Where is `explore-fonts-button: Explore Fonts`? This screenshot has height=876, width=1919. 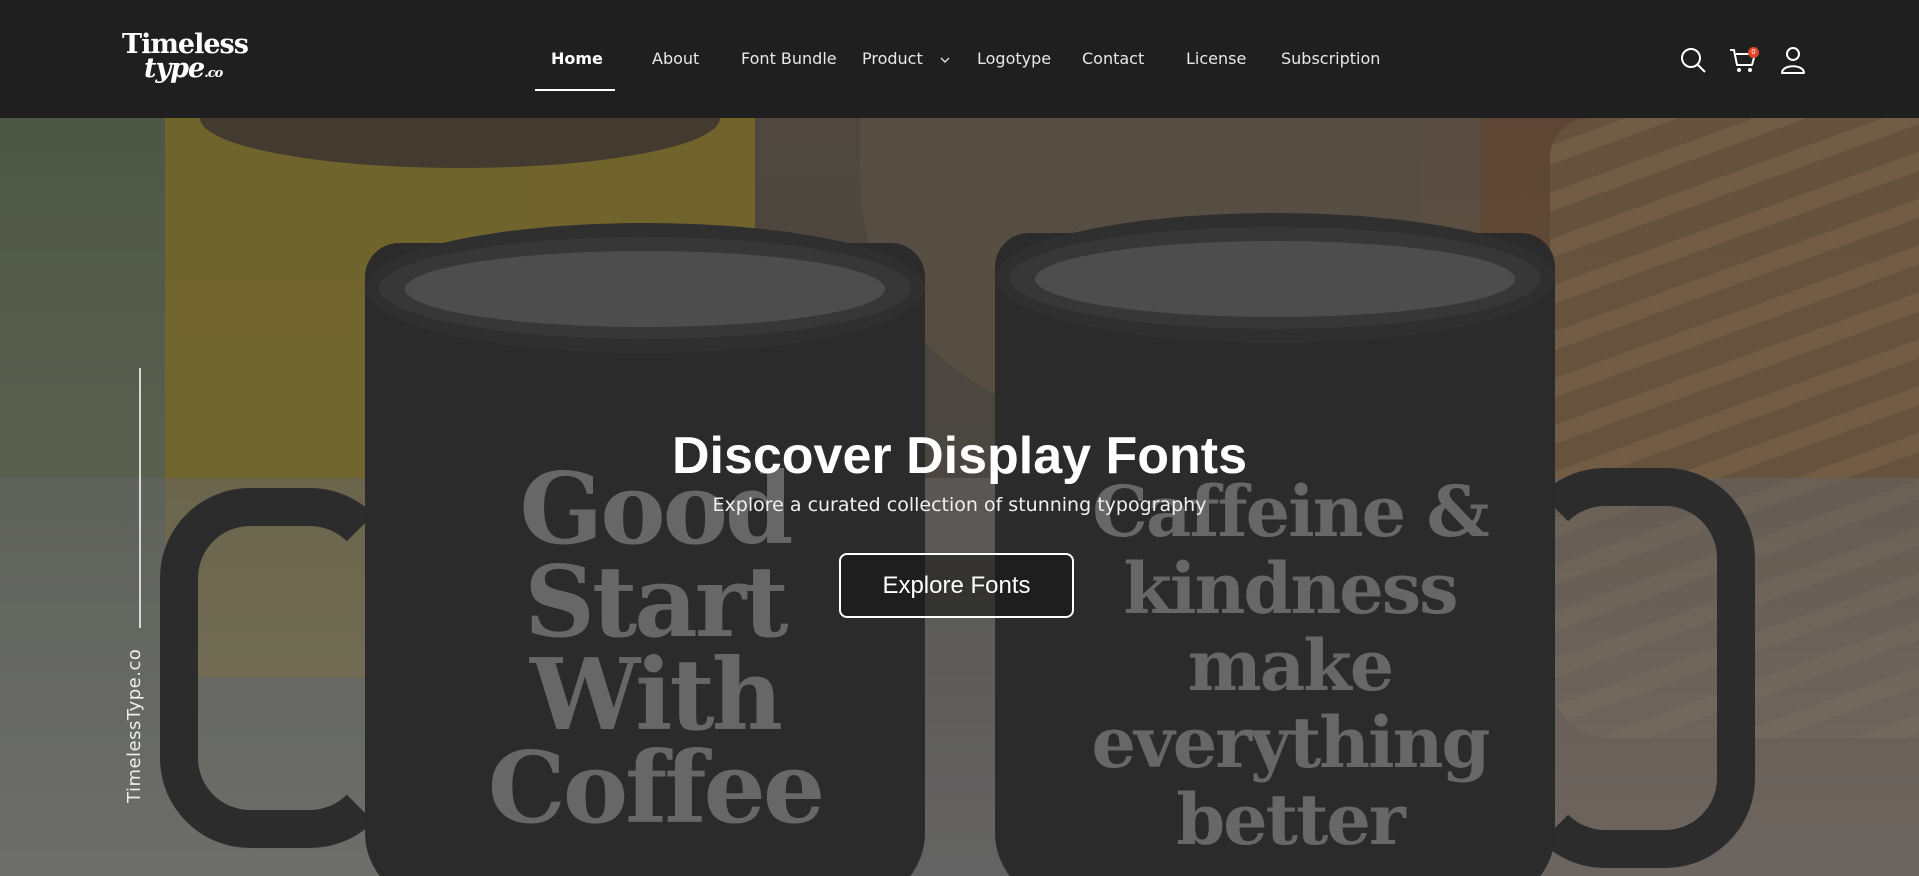 explore-fonts-button: Explore Fonts is located at coordinates (956, 585).